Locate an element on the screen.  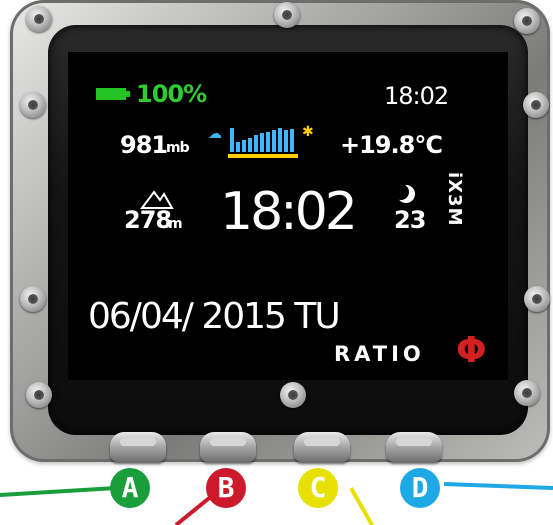
date: 06/04/ 2015 TU is located at coordinates (214, 316).